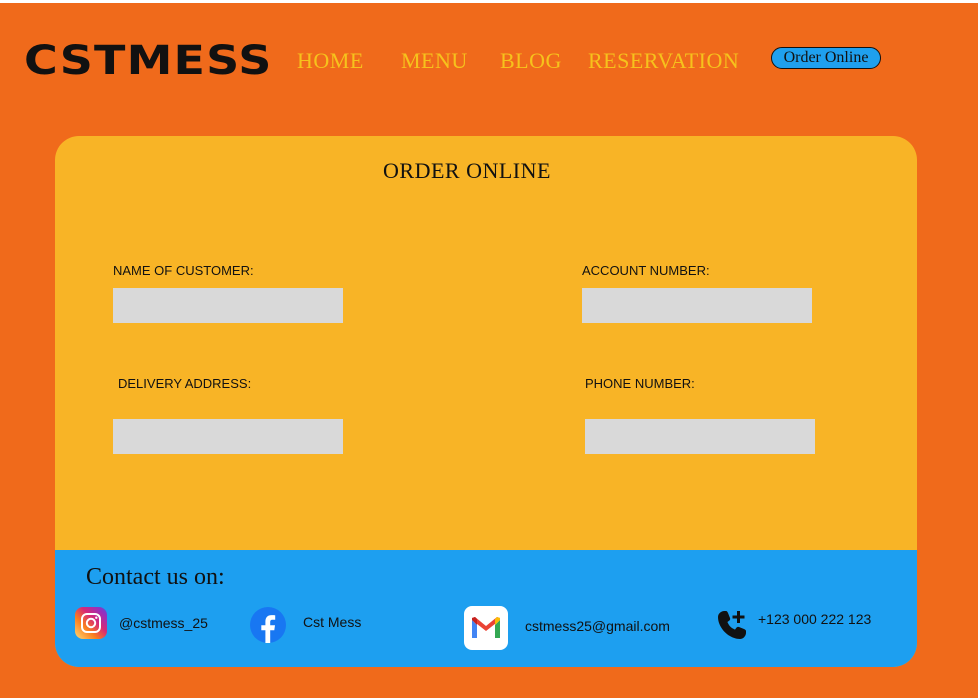 Image resolution: width=978 pixels, height=698 pixels. I want to click on account-number-input, so click(697, 305).